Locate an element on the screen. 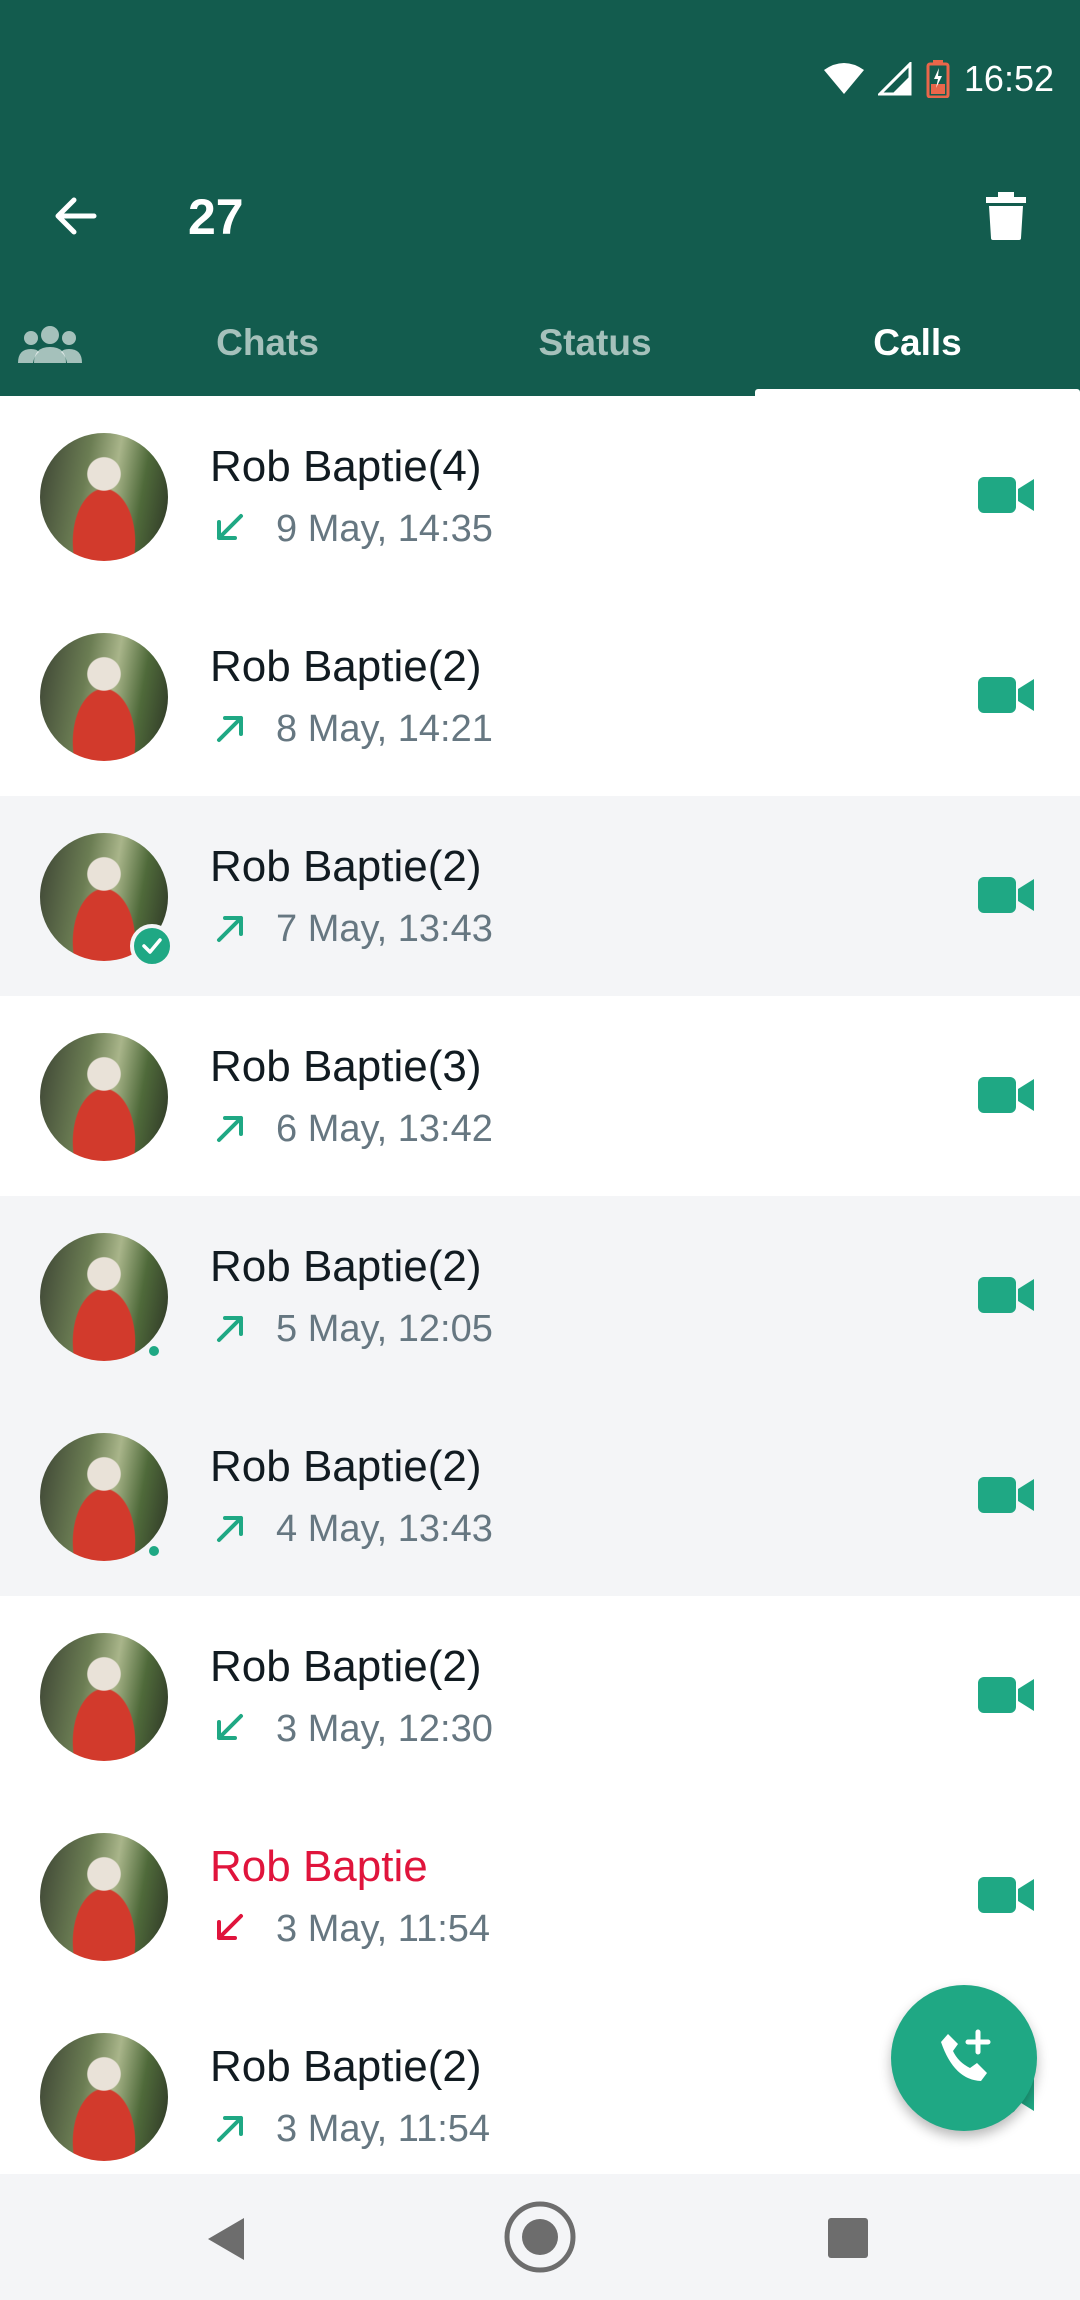 The image size is (1080, 2300). nav-home-icon is located at coordinates (540, 2237).